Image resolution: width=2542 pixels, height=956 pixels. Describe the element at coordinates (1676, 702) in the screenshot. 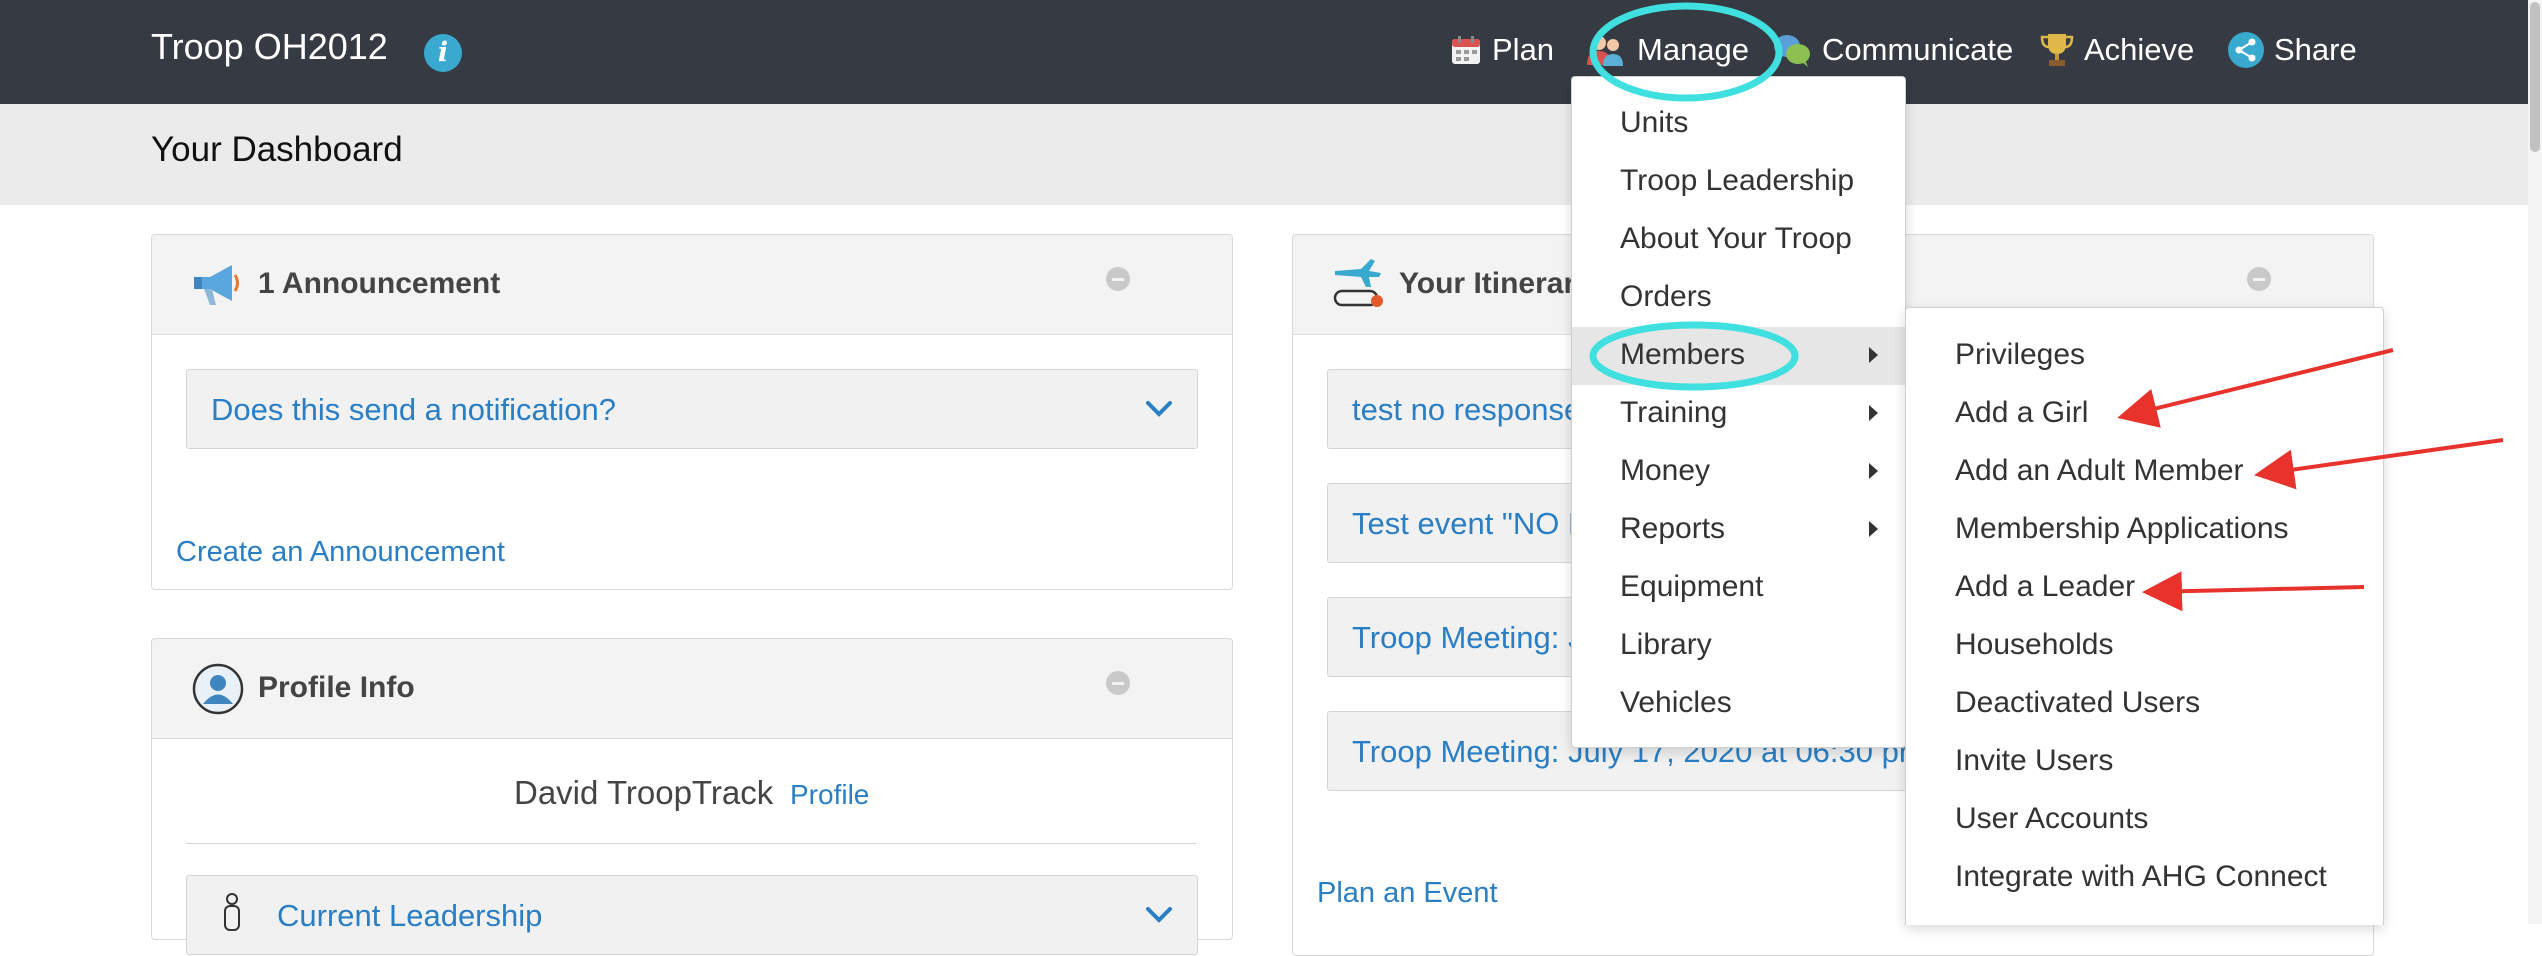

I see `menu-item-label: Vehicles` at that location.